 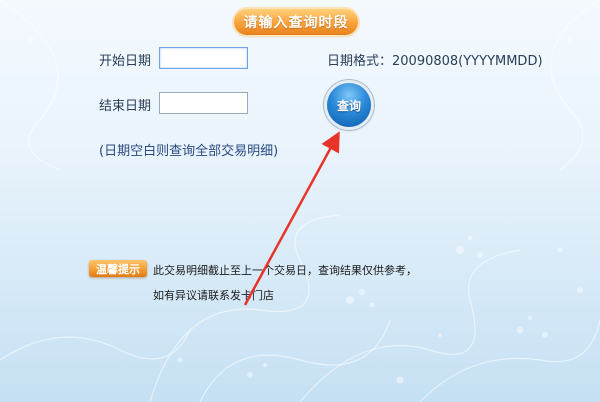 I want to click on tip-line-2: 如有异议请联系发卡门店, so click(x=213, y=295).